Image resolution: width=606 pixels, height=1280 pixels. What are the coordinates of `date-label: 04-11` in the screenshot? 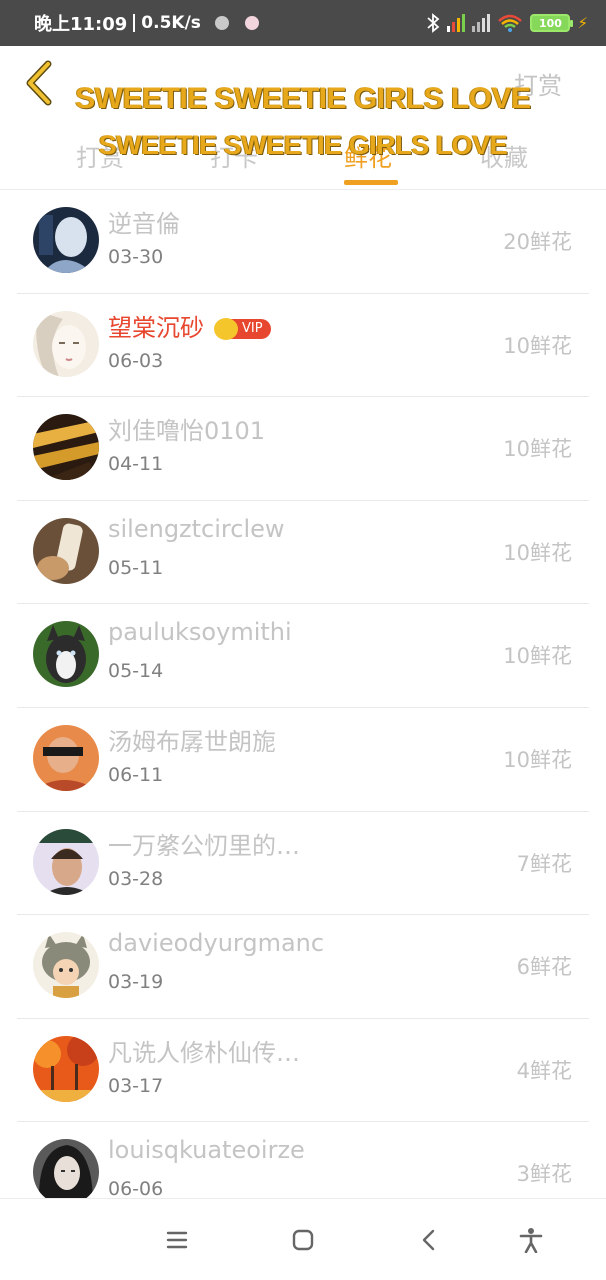 It's located at (136, 464).